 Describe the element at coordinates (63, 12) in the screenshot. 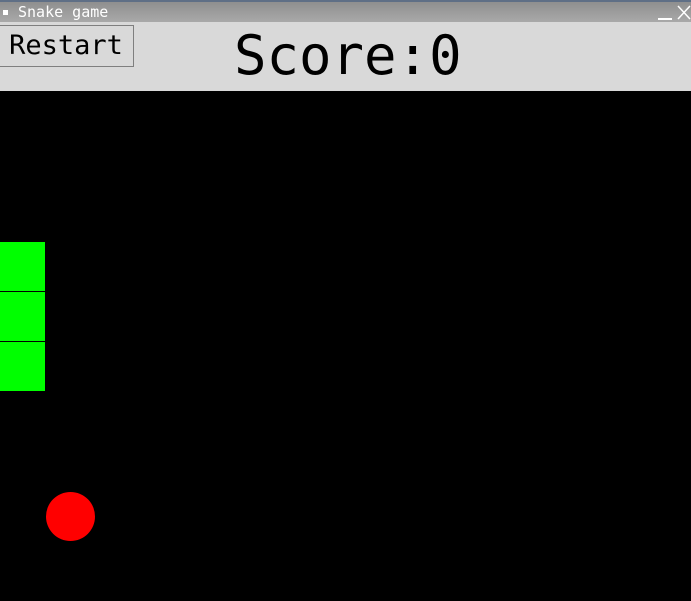

I see `window-title: Snake game` at that location.